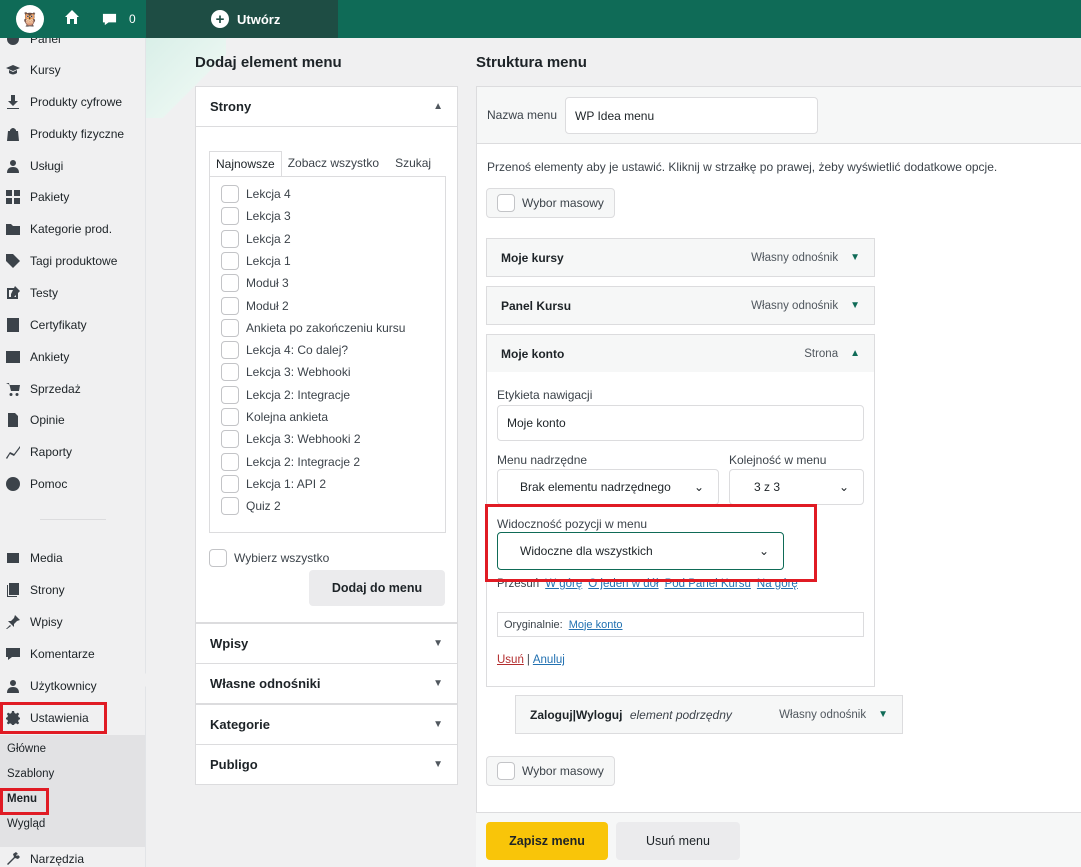 The height and width of the screenshot is (867, 1081). I want to click on collapse-arrow-icon: ▲, so click(855, 353).